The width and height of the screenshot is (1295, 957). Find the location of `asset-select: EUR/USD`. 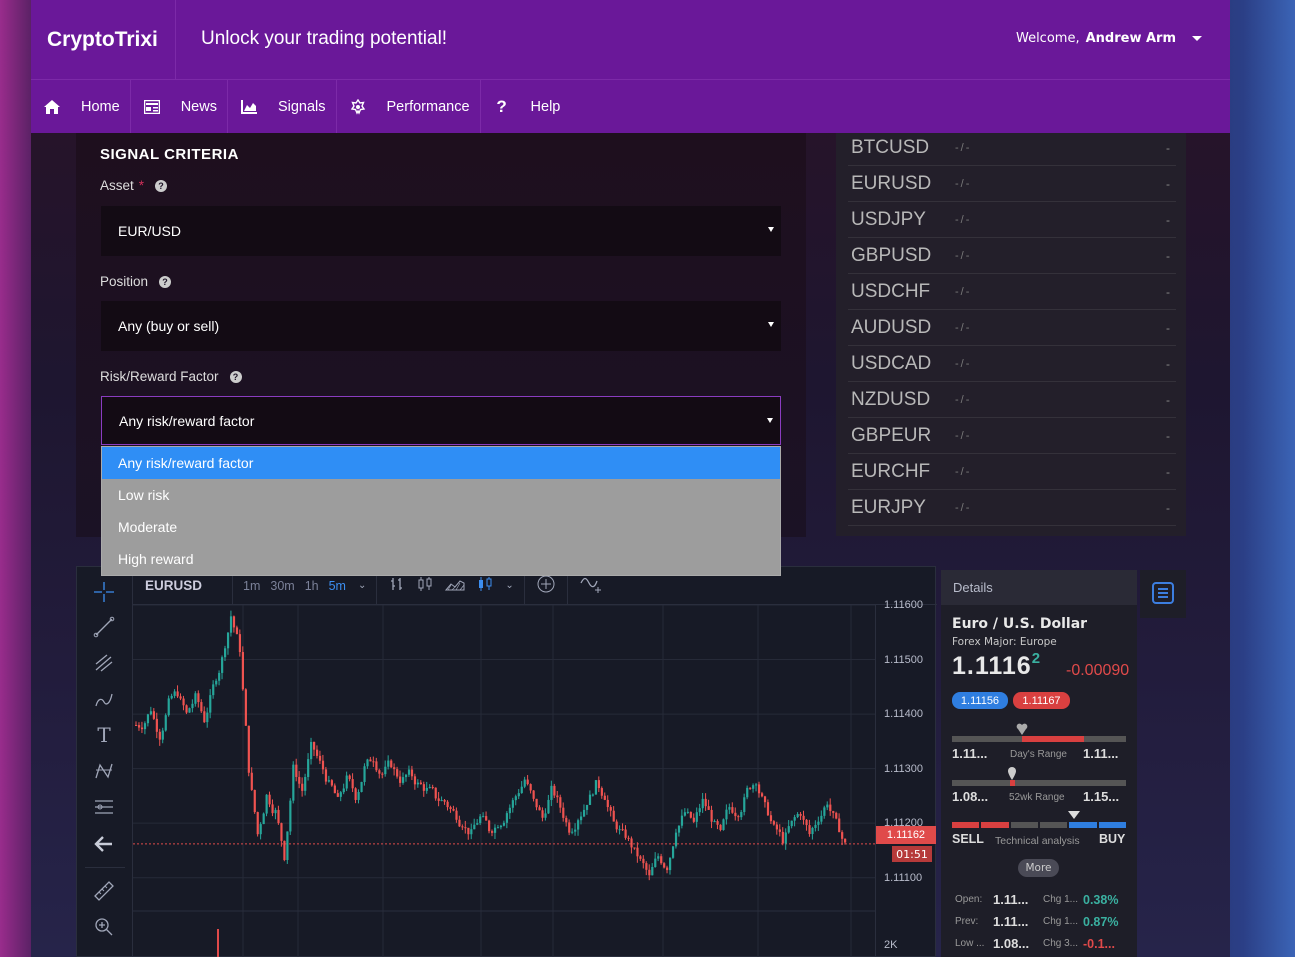

asset-select: EUR/USD is located at coordinates (441, 231).